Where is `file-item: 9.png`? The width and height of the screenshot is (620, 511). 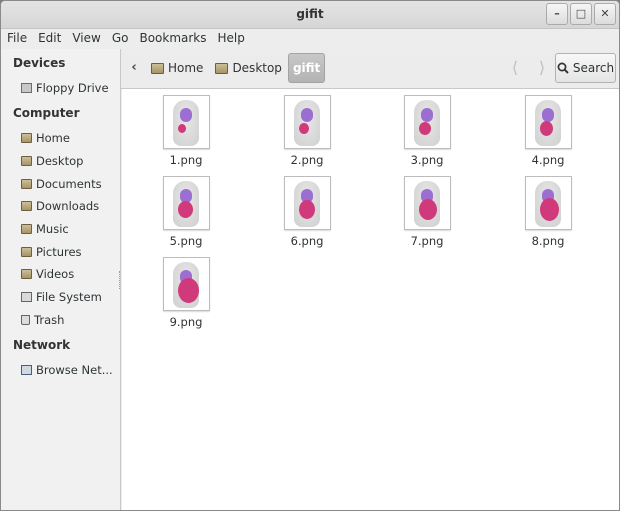 file-item: 9.png is located at coordinates (186, 293).